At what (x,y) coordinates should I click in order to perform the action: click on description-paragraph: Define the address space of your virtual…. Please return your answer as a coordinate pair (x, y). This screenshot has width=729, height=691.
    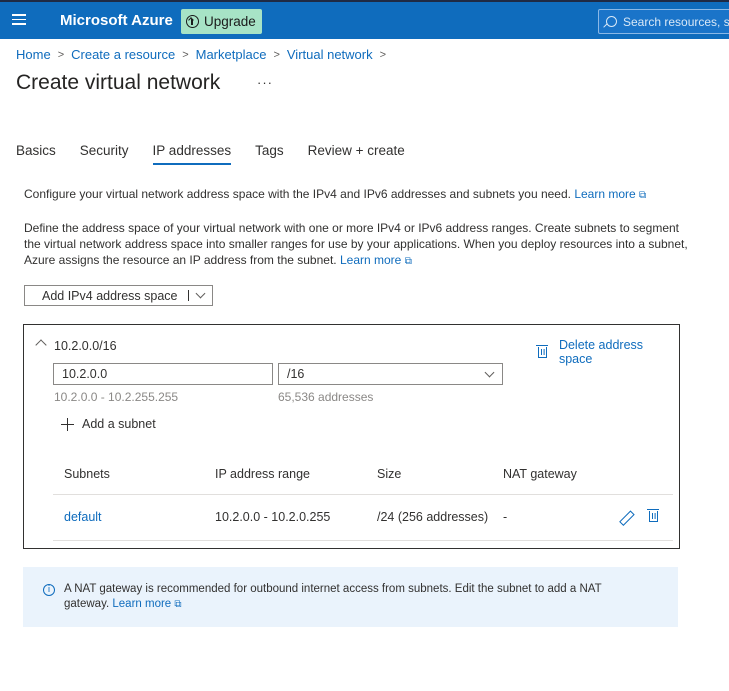
    Looking at the image, I should click on (356, 245).